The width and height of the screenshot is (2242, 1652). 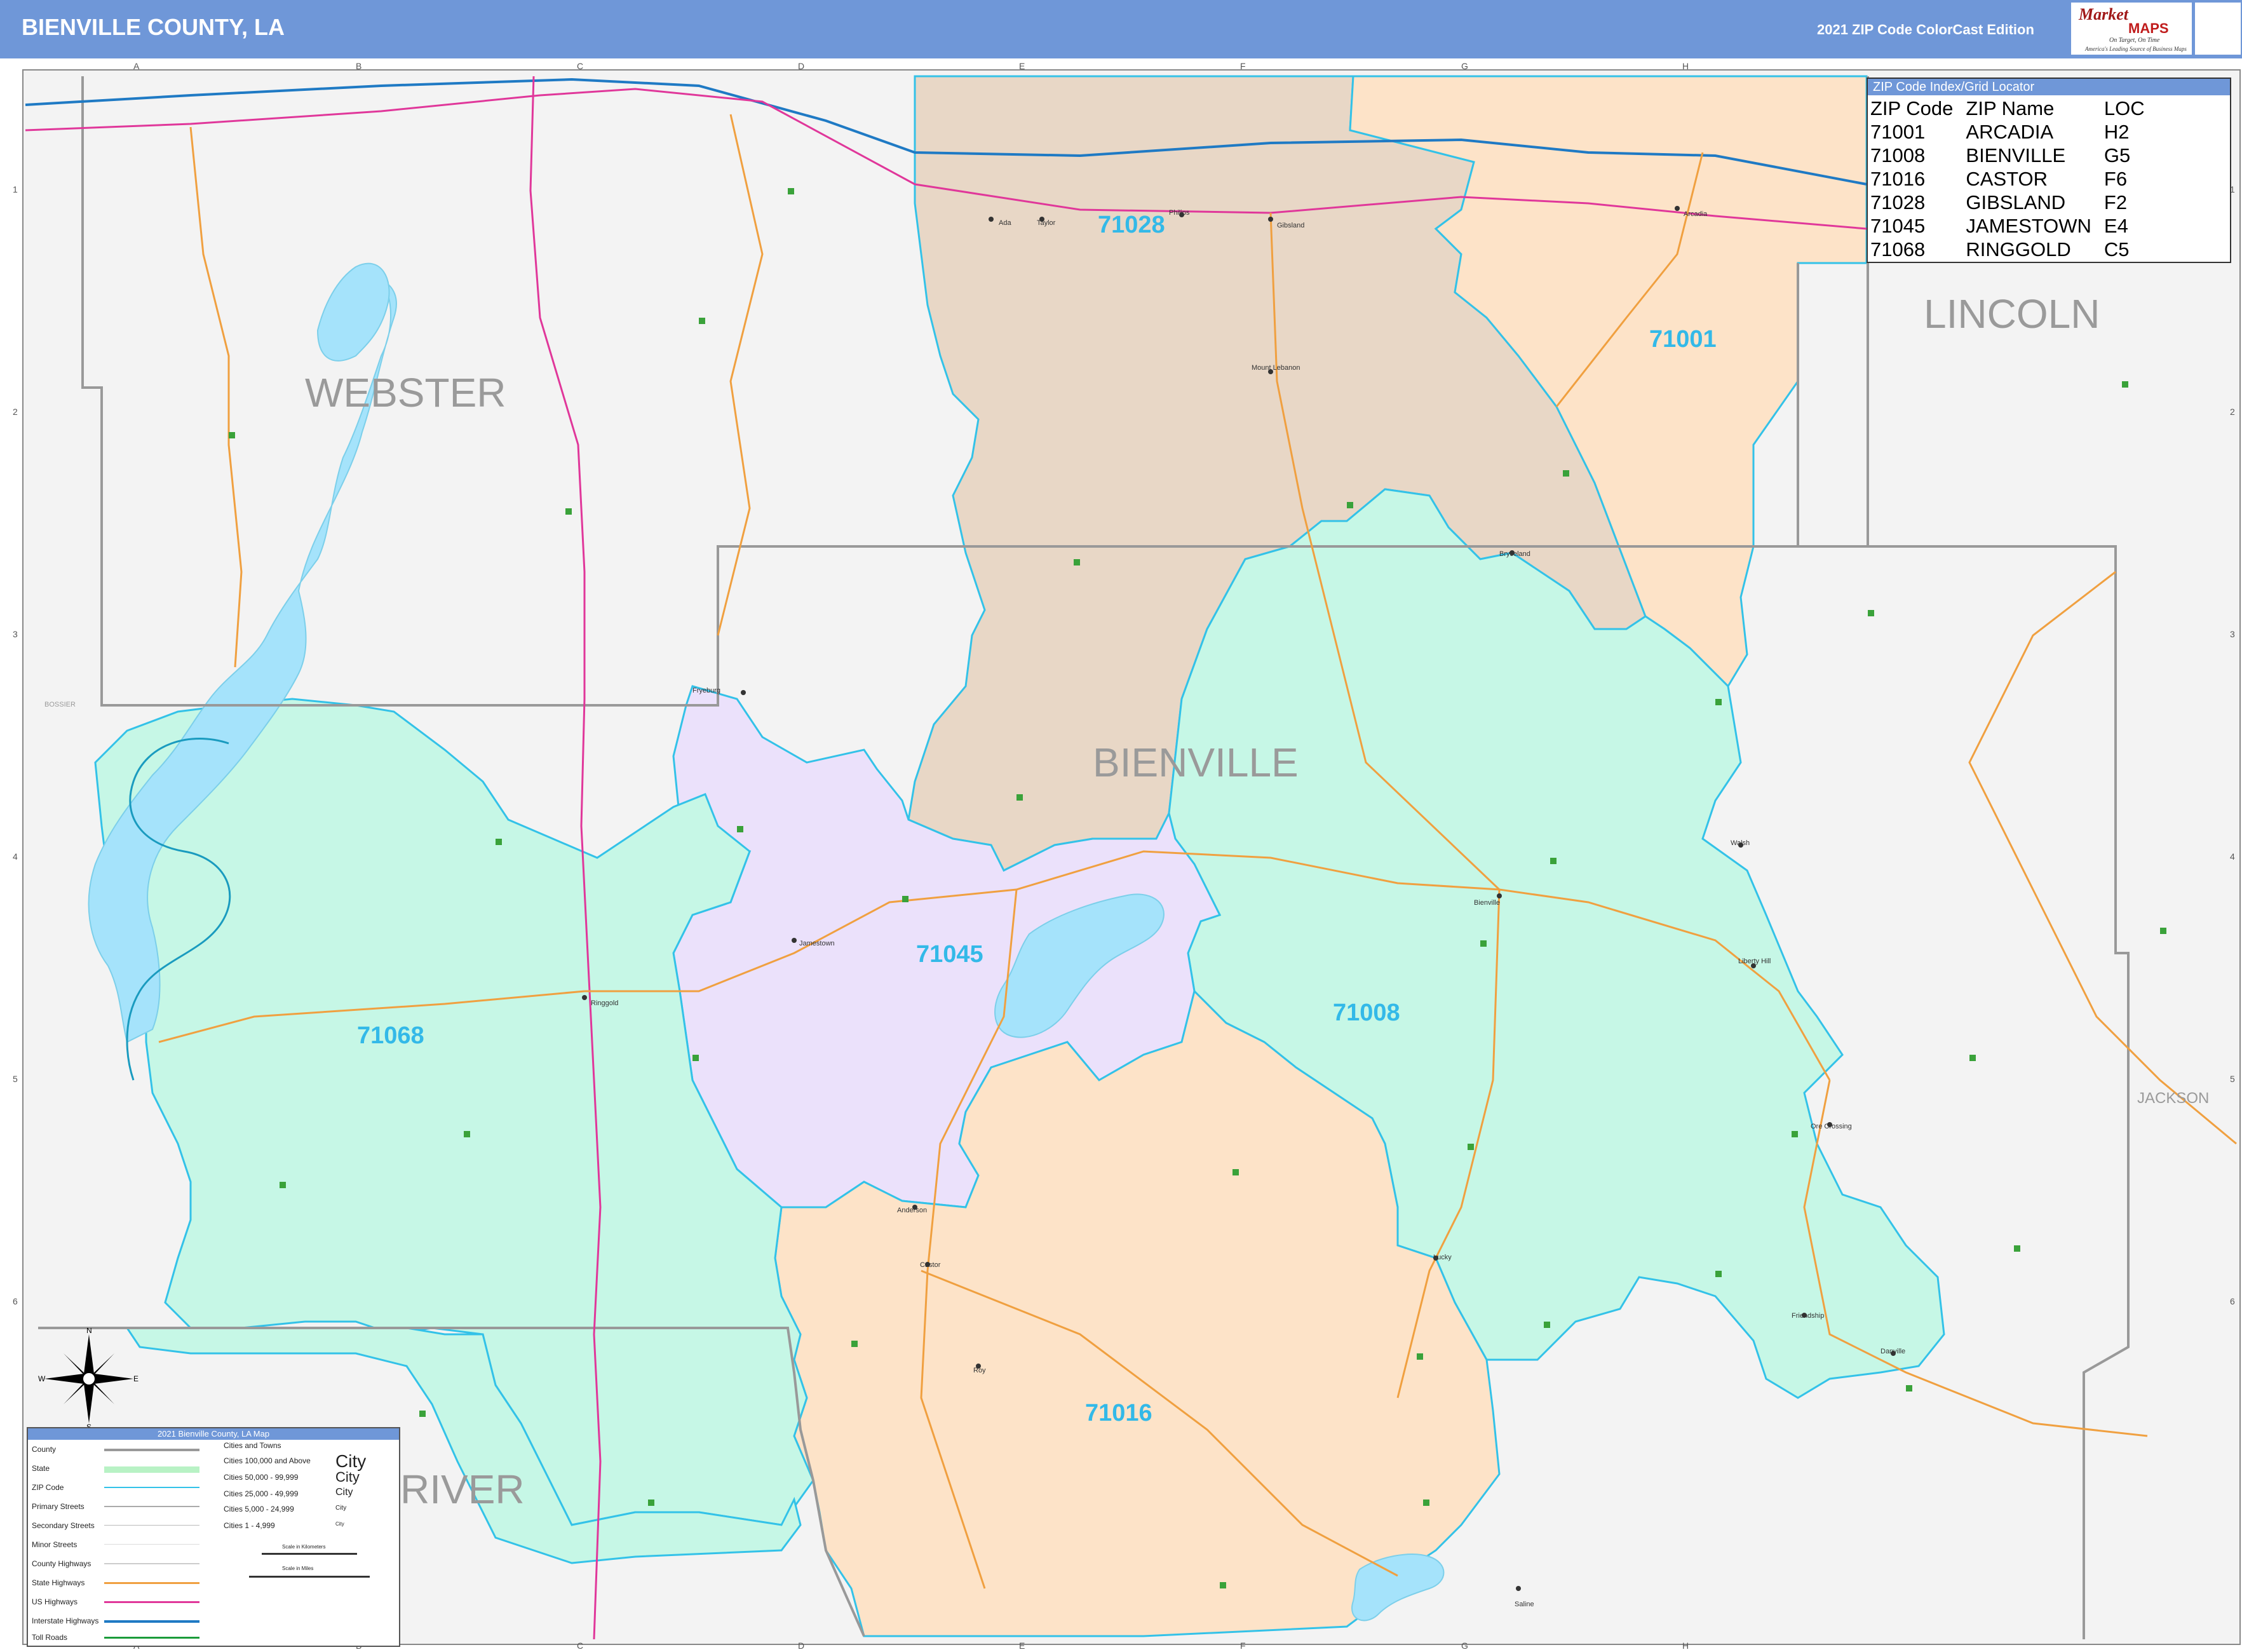 I want to click on town-mount-lebanon: Mount Lebanon, so click(x=1276, y=368).